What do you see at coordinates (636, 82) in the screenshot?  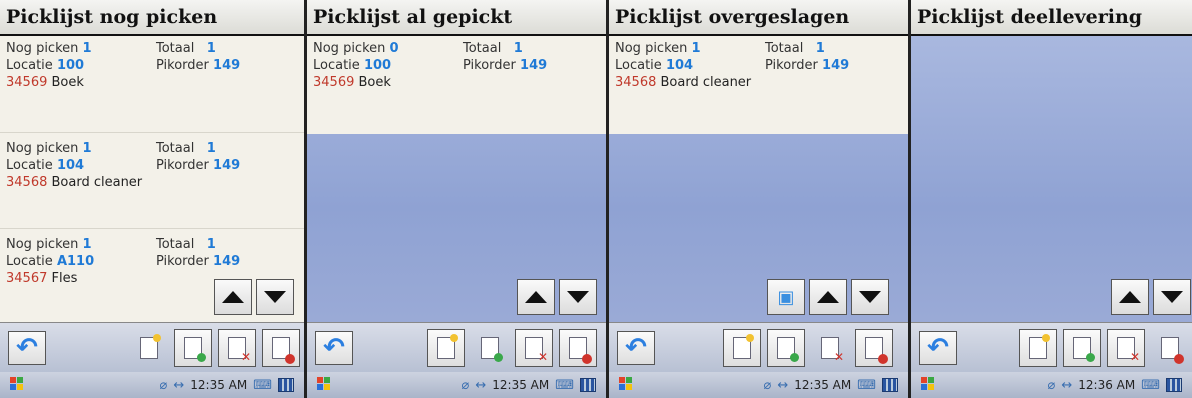 I see `article-code: 34568` at bounding box center [636, 82].